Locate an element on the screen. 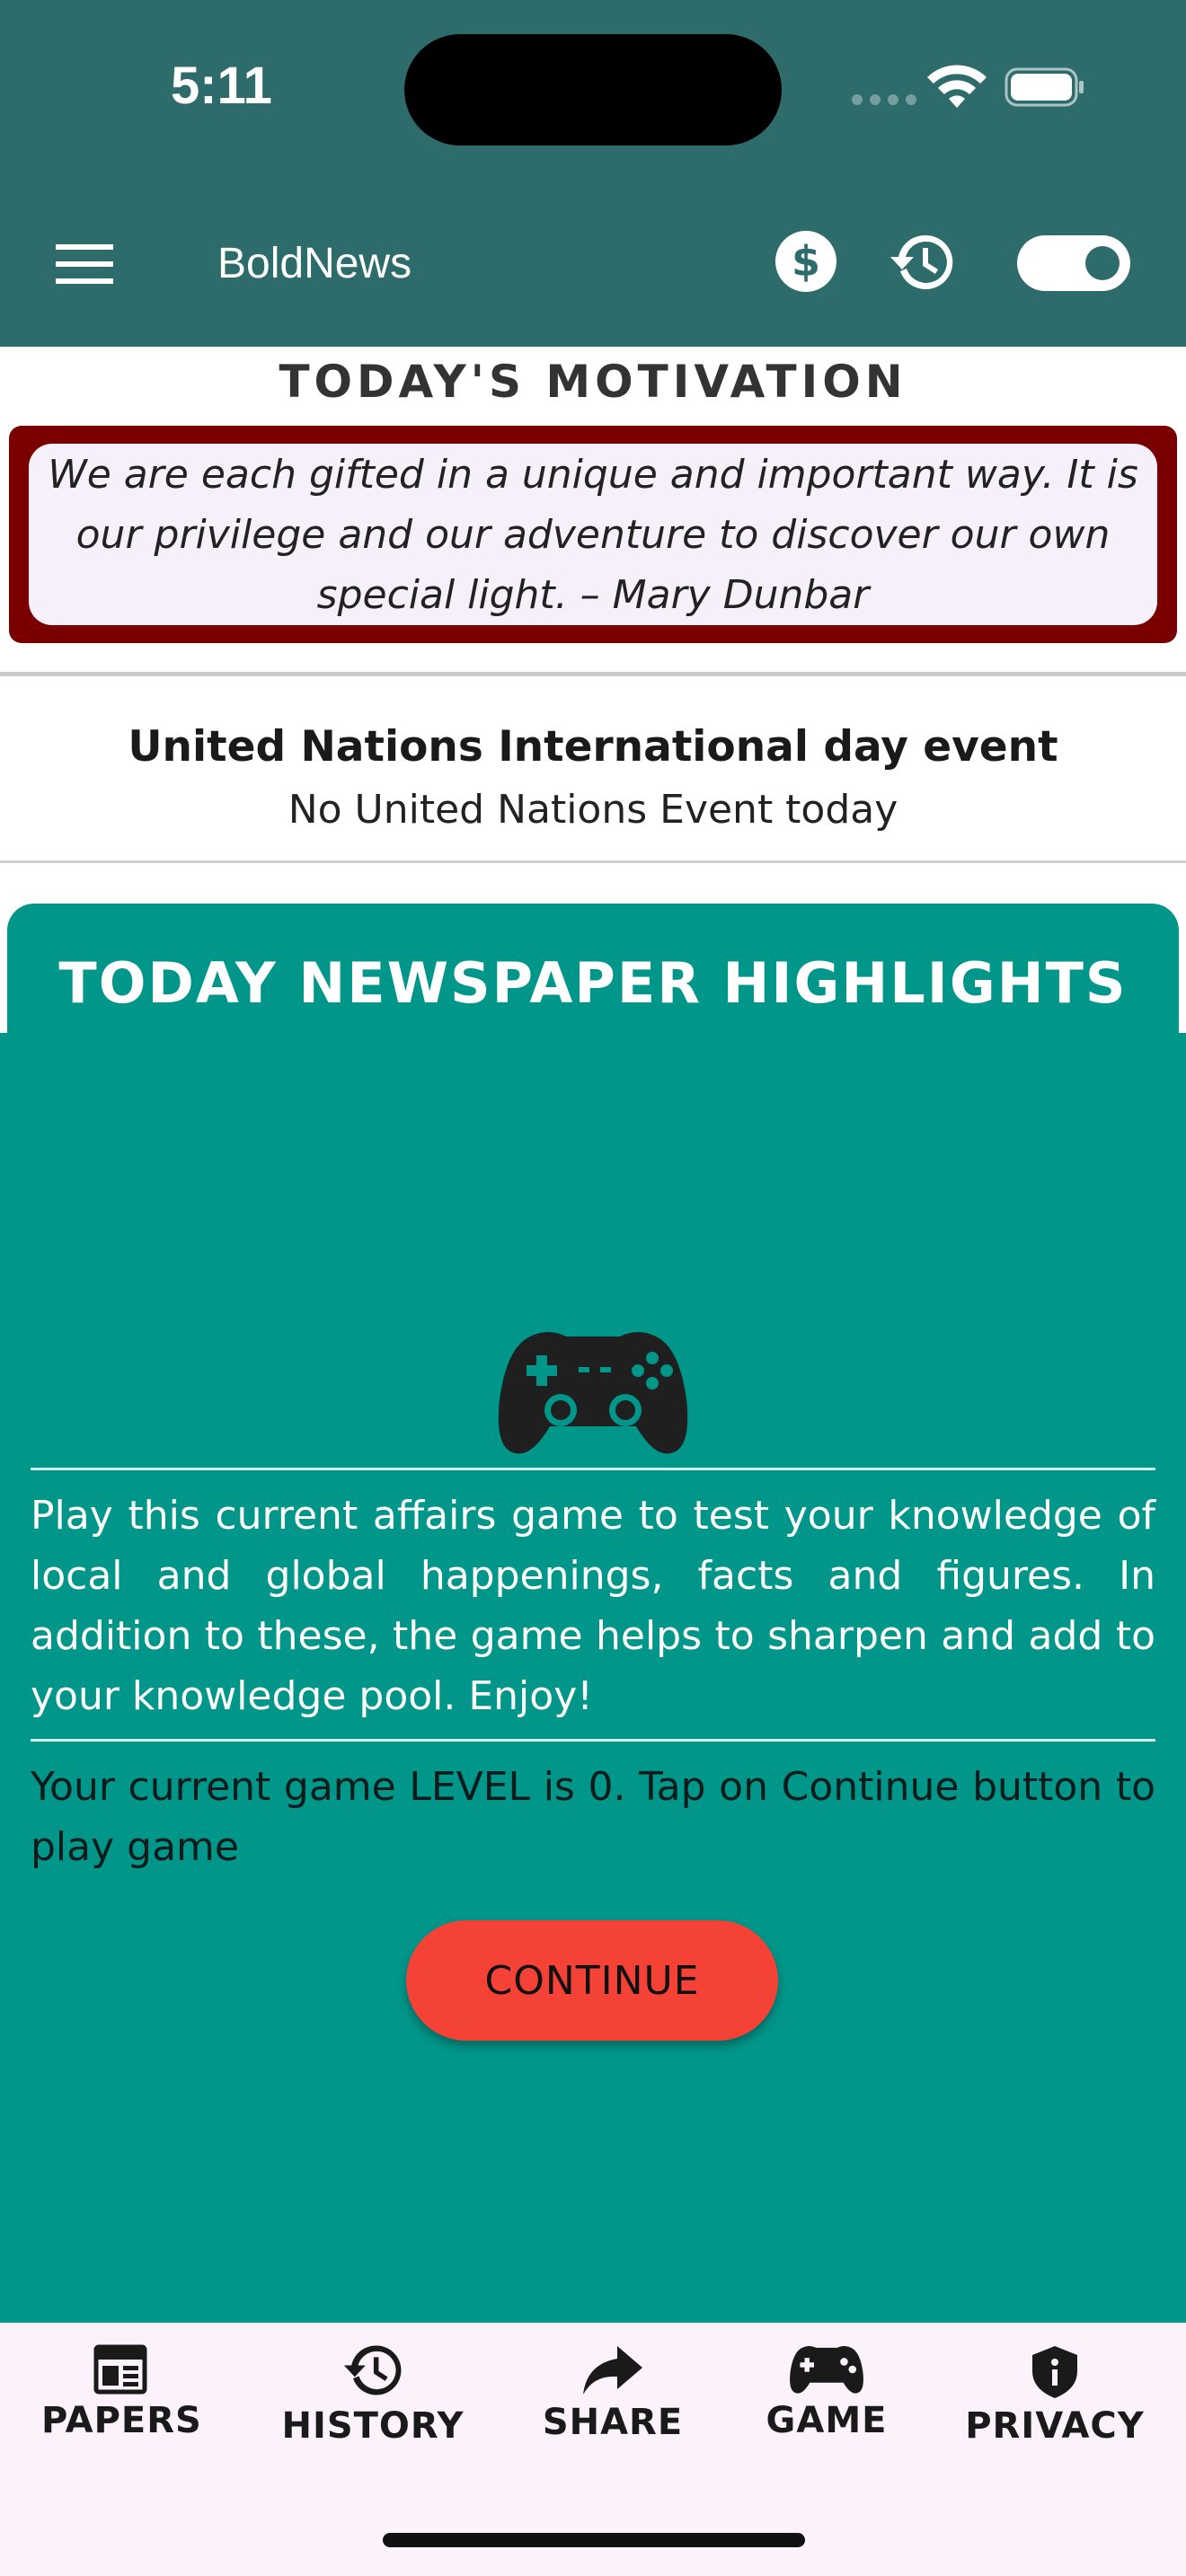 This screenshot has height=2576, width=1186. dynamic-island is located at coordinates (593, 90).